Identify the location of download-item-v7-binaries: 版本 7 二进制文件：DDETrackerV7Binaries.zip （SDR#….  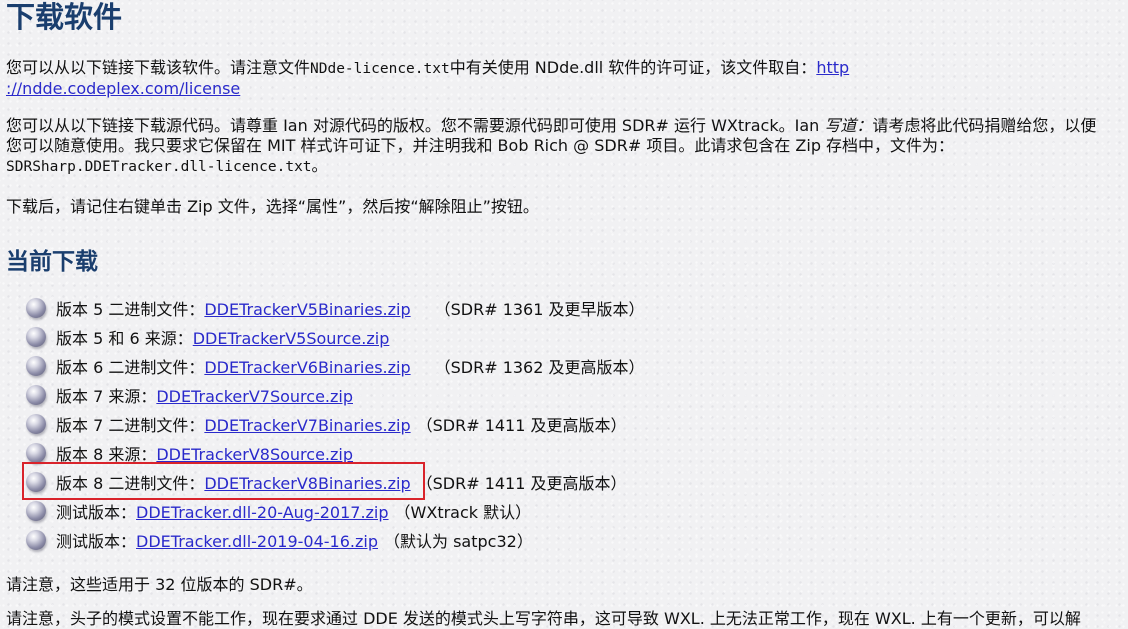
(335, 425).